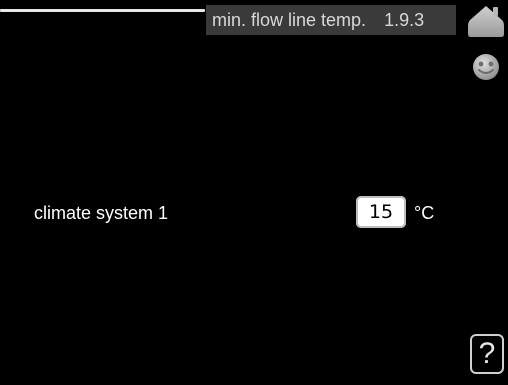  I want to click on help-icon: ?, so click(487, 353).